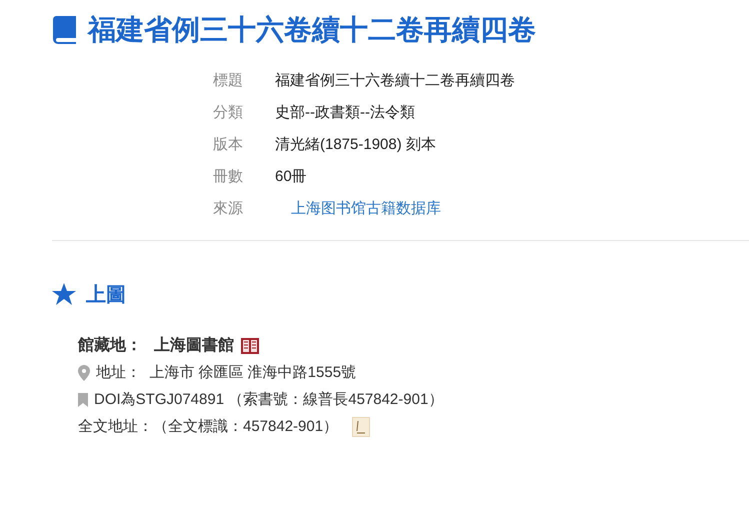 The width and height of the screenshot is (749, 505). I want to click on address-text: 地址： 上海市 徐匯區 淮海中路1555號, so click(226, 373).